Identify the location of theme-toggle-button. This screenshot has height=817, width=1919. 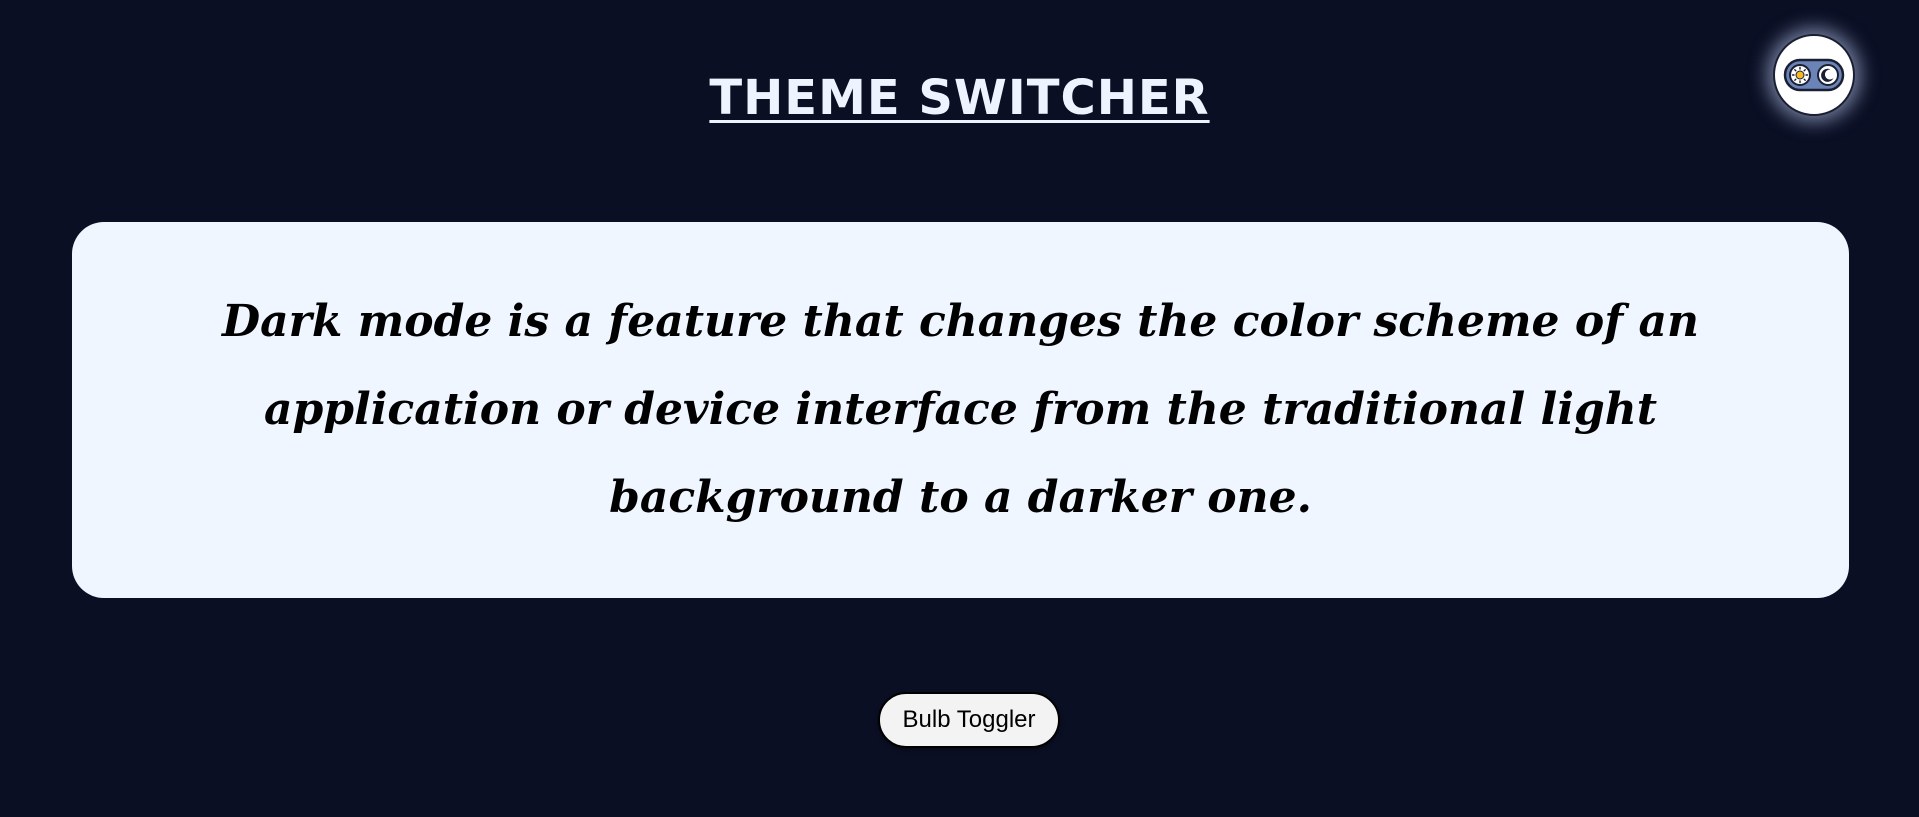
(1814, 75).